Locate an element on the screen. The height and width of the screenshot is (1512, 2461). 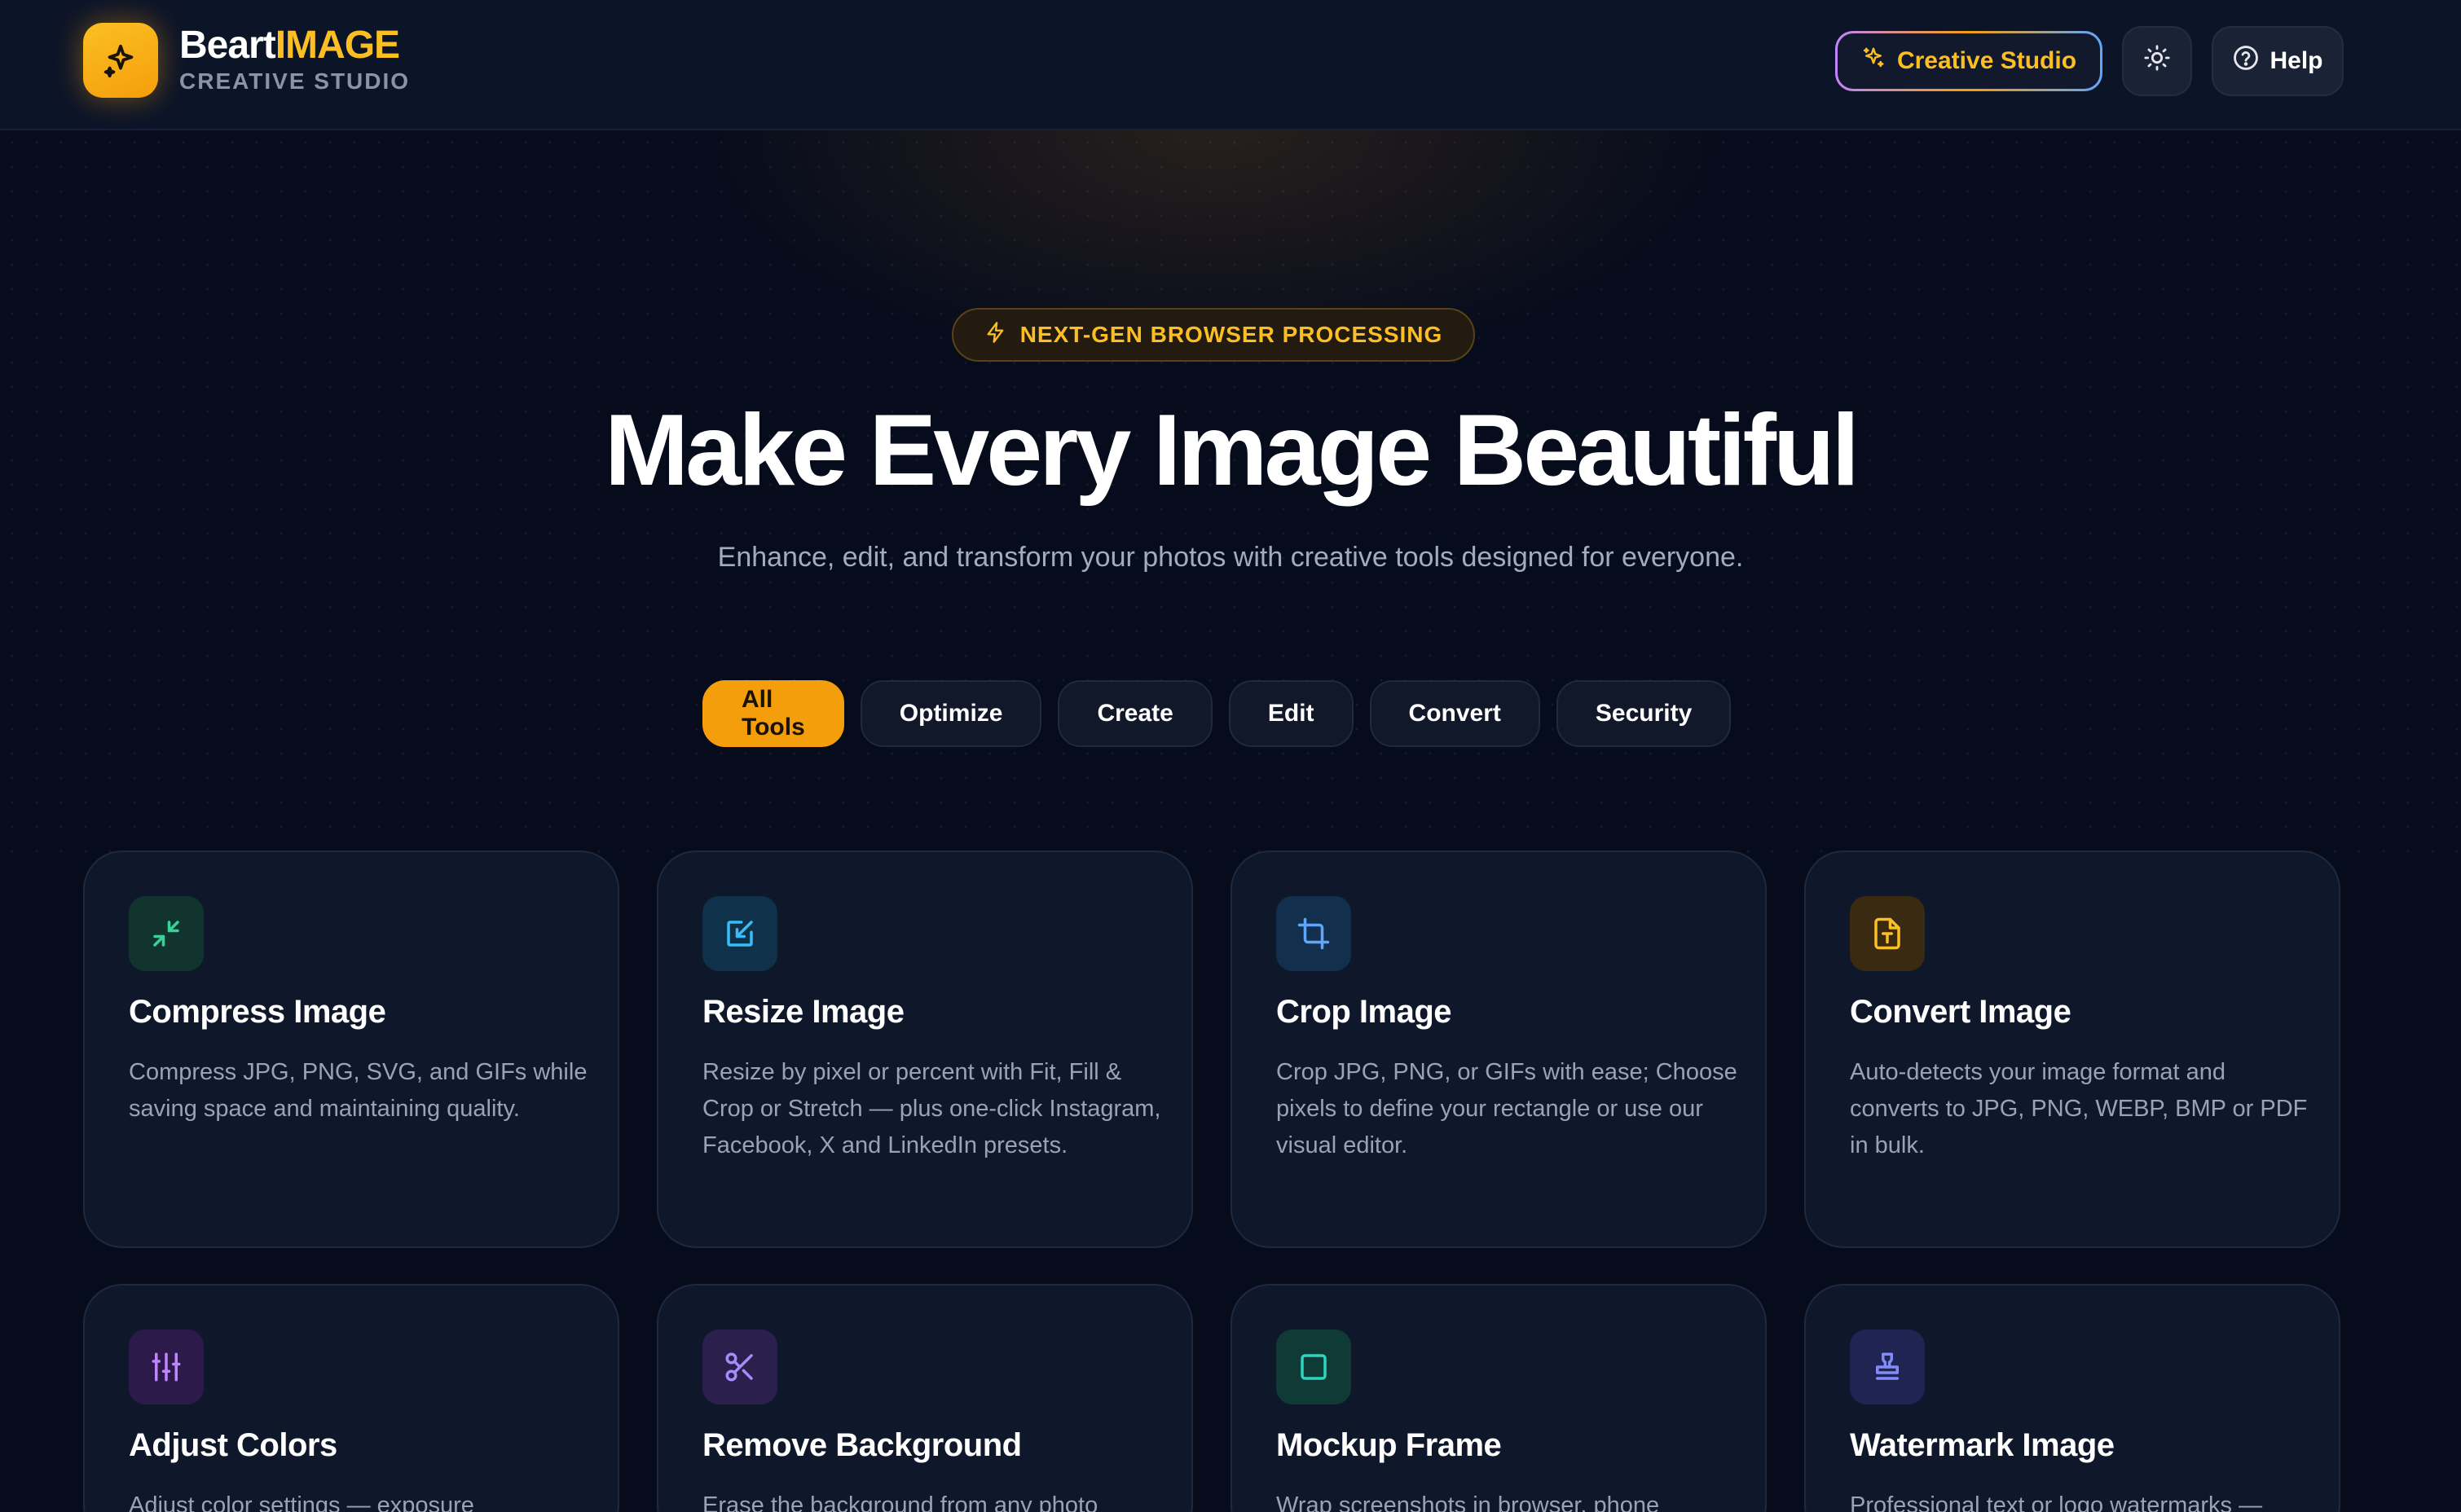
filter-security: Security is located at coordinates (1644, 713).